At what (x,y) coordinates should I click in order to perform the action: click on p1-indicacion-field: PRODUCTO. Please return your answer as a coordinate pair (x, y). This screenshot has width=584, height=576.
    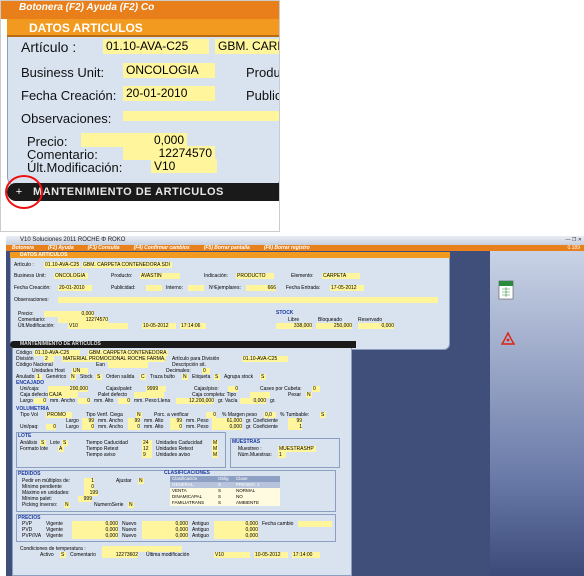
    Looking at the image, I should click on (255, 276).